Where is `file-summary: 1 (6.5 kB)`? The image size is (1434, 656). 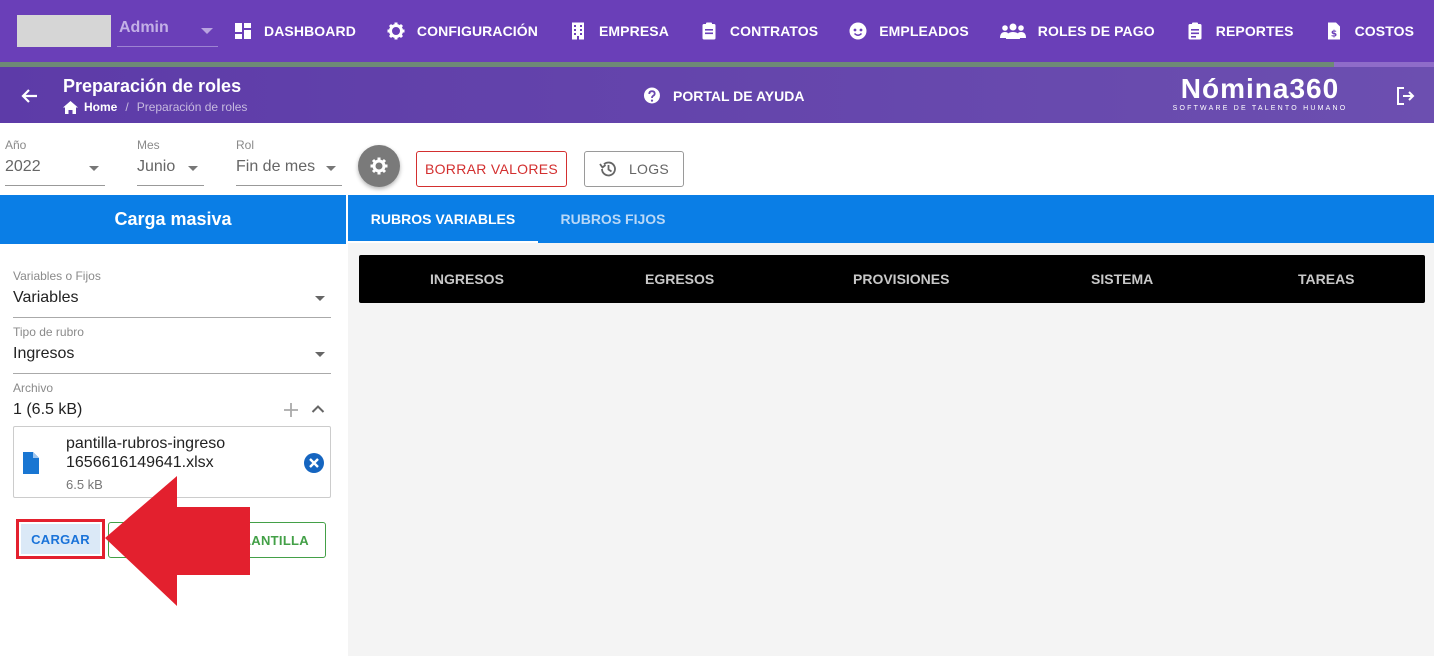
file-summary: 1 (6.5 kB) is located at coordinates (48, 409).